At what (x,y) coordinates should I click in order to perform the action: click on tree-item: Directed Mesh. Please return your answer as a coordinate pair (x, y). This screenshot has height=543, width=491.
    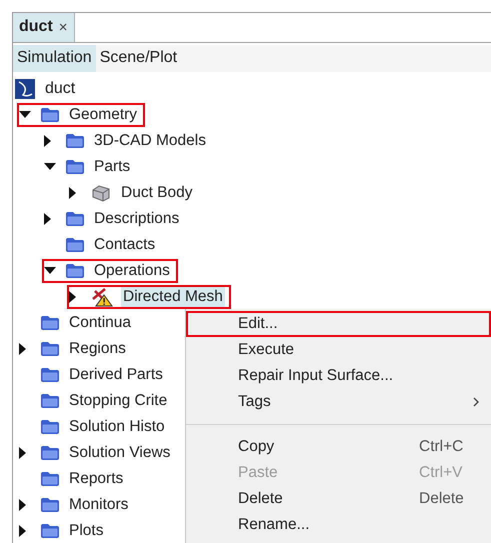
    Looking at the image, I should click on (149, 297).